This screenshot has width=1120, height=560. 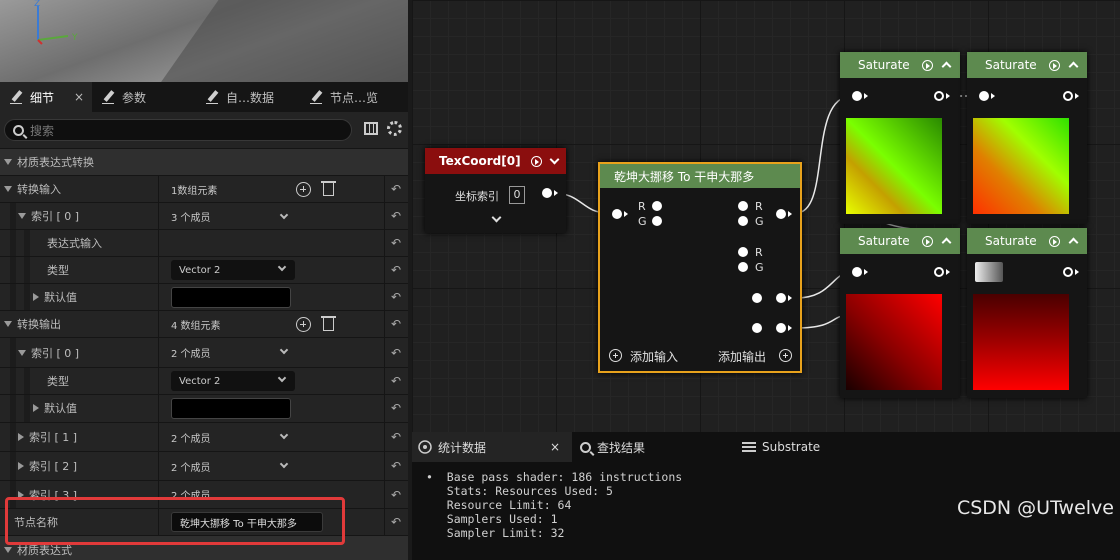 I want to click on section-material-expression-transform: 材质表达式转换, so click(x=204, y=161).